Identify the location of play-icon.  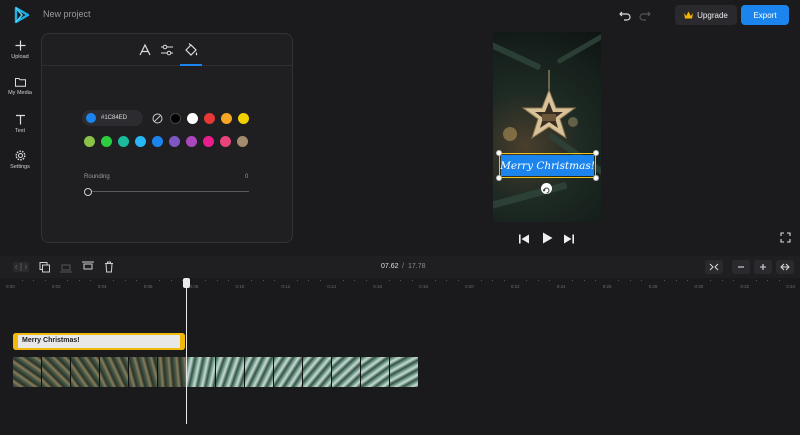
(547, 238).